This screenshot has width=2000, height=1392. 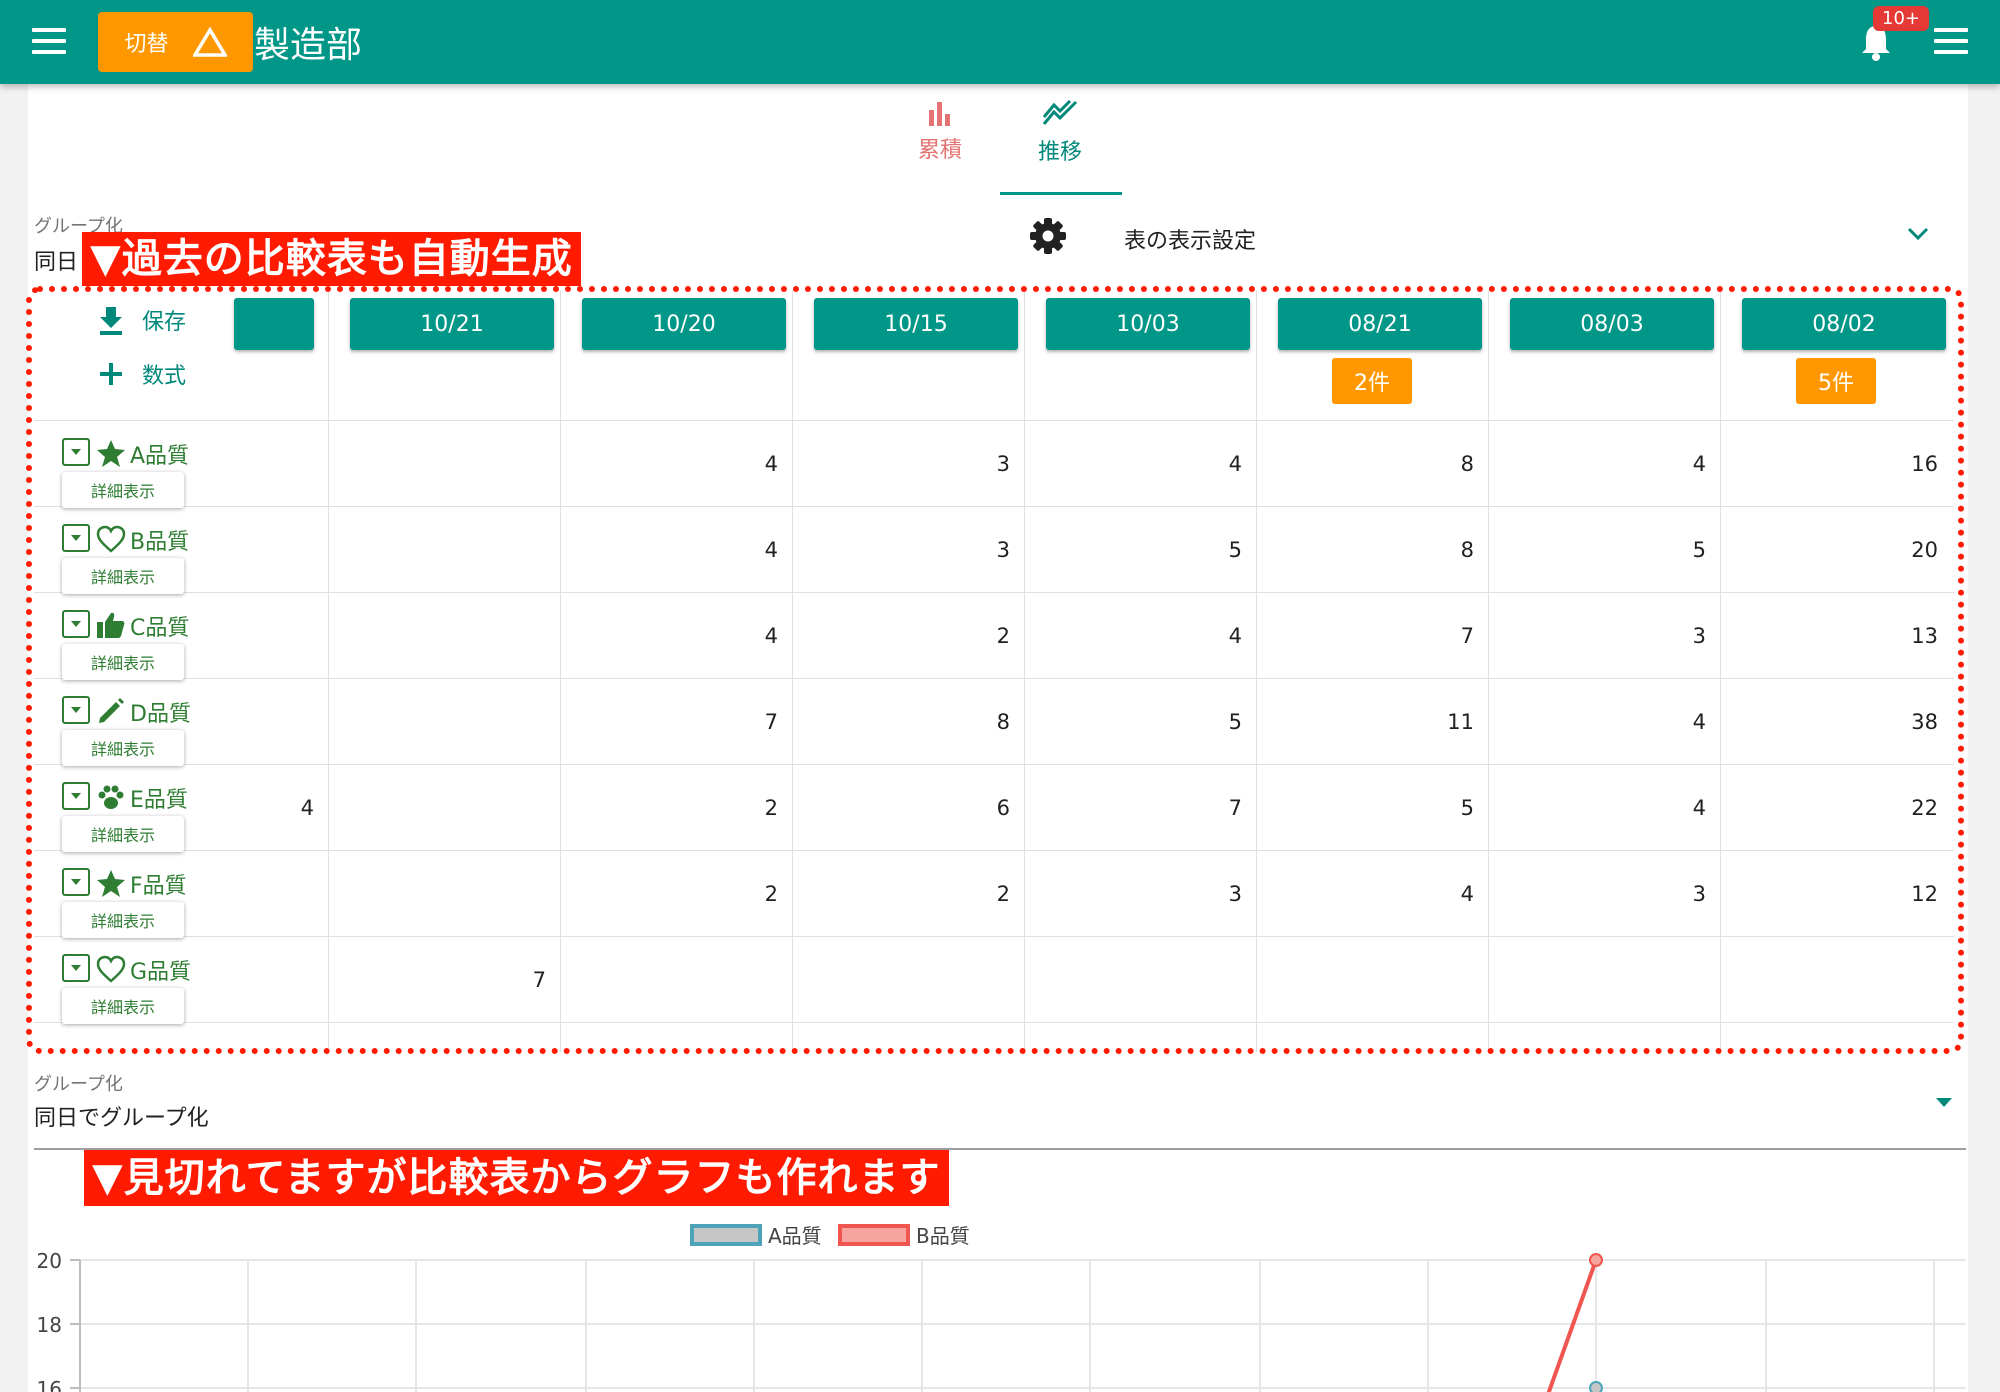 I want to click on y-tick-18: 18, so click(x=49, y=1325).